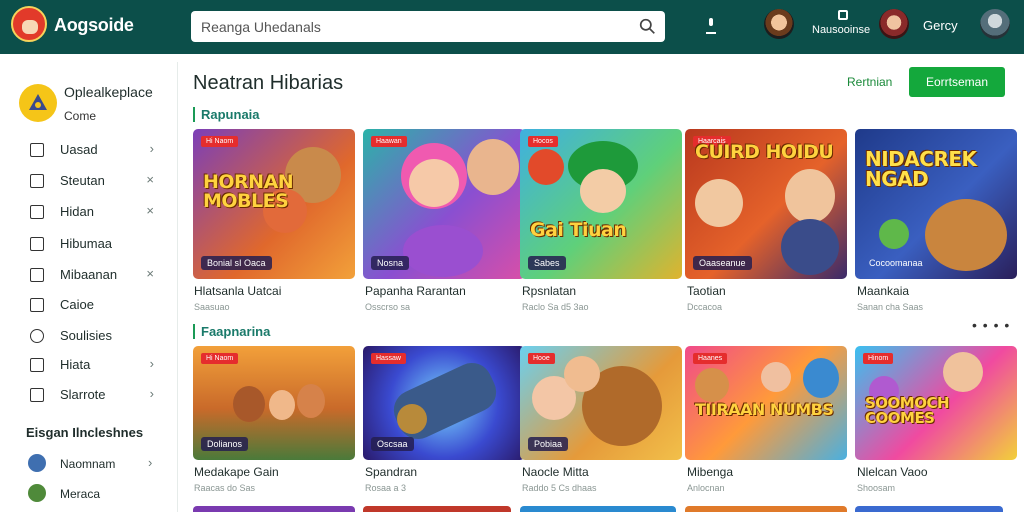  I want to click on user-label-1: Nausooinse, so click(841, 30).